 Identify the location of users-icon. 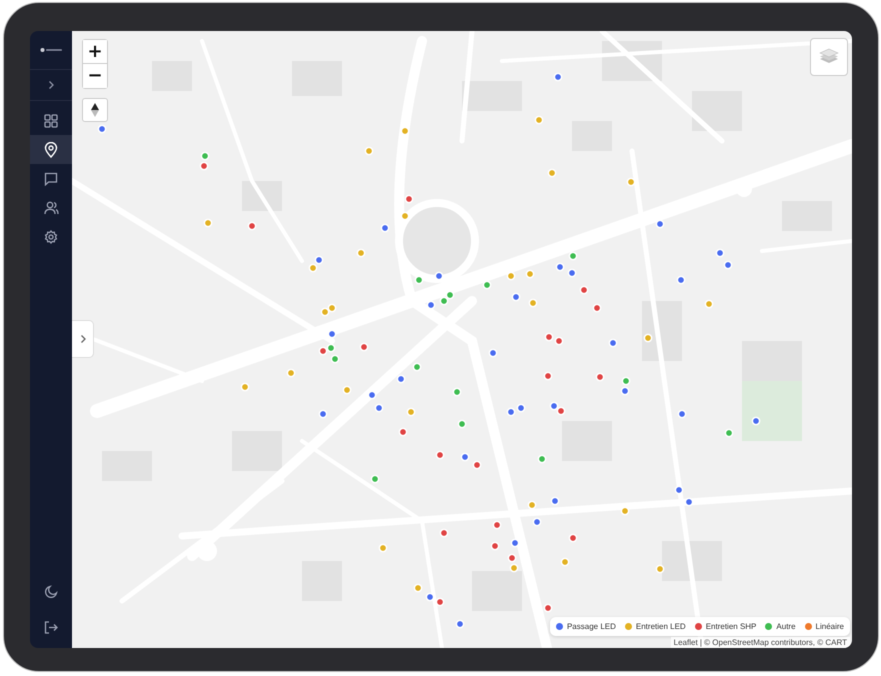
(51, 207).